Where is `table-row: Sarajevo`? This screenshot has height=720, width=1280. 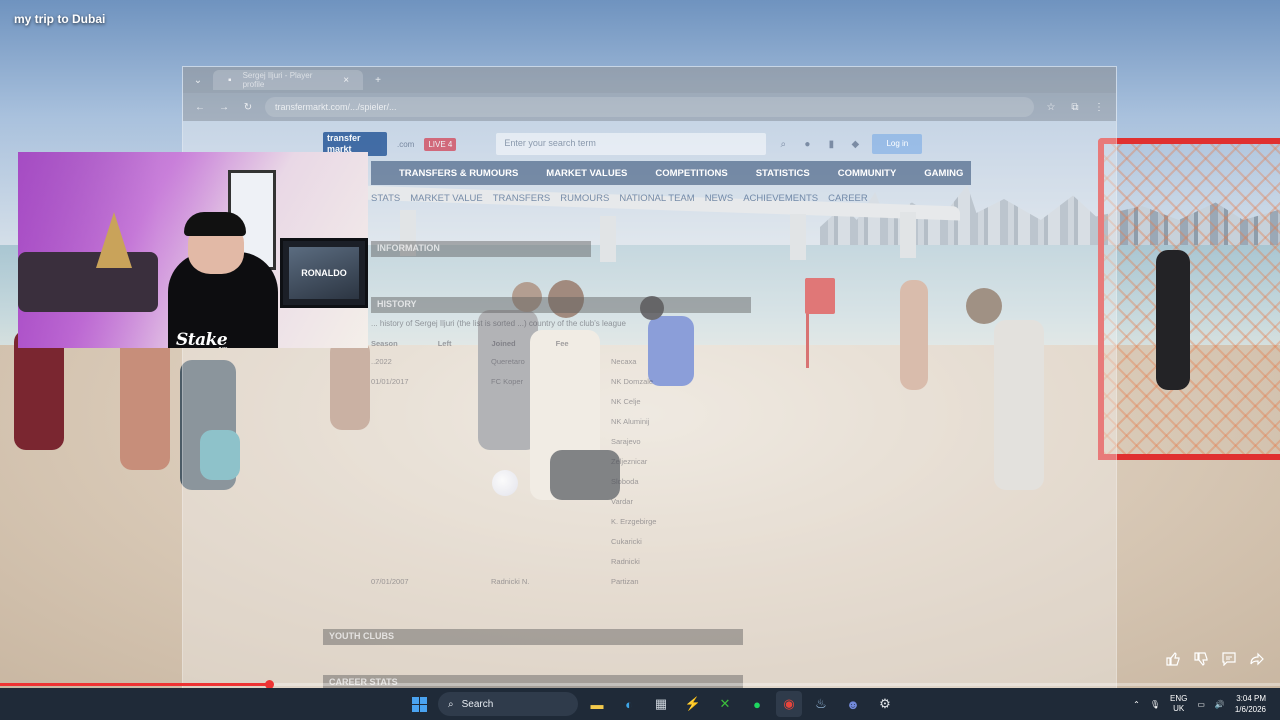 table-row: Sarajevo is located at coordinates (561, 444).